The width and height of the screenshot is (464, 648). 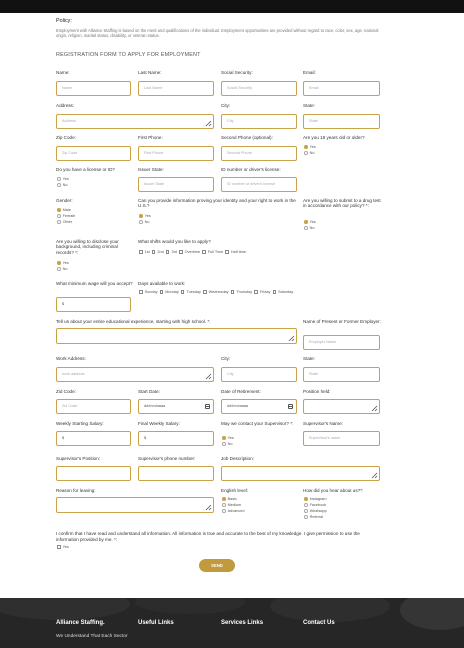 I want to click on english-option-medium: Medium, so click(x=231, y=505).